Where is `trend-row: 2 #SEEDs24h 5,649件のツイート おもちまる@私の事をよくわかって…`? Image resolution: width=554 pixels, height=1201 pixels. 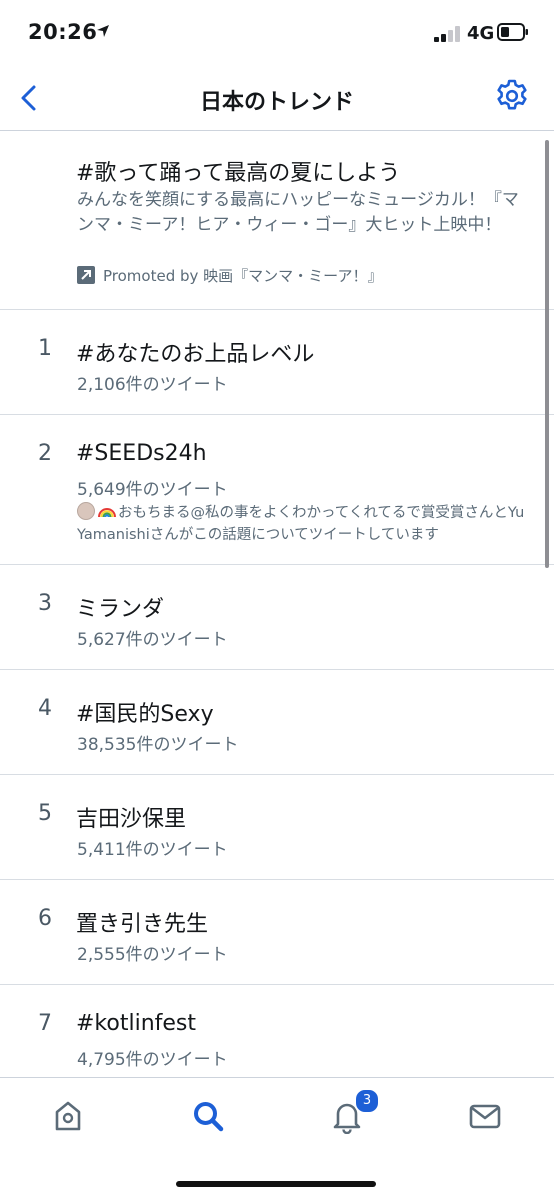 trend-row: 2 #SEEDs24h 5,649件のツイート おもちまる@私の事をよくわかって… is located at coordinates (277, 490).